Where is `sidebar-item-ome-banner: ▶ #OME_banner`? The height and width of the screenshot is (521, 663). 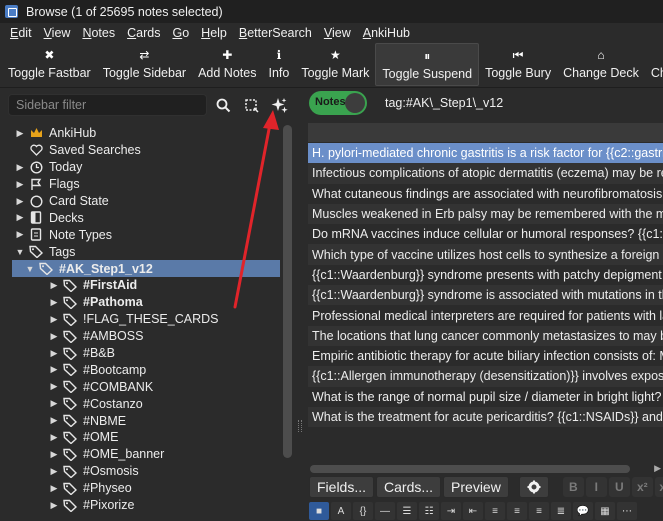
sidebar-item-ome-banner: ▶ #OME_banner is located at coordinates (140, 454).